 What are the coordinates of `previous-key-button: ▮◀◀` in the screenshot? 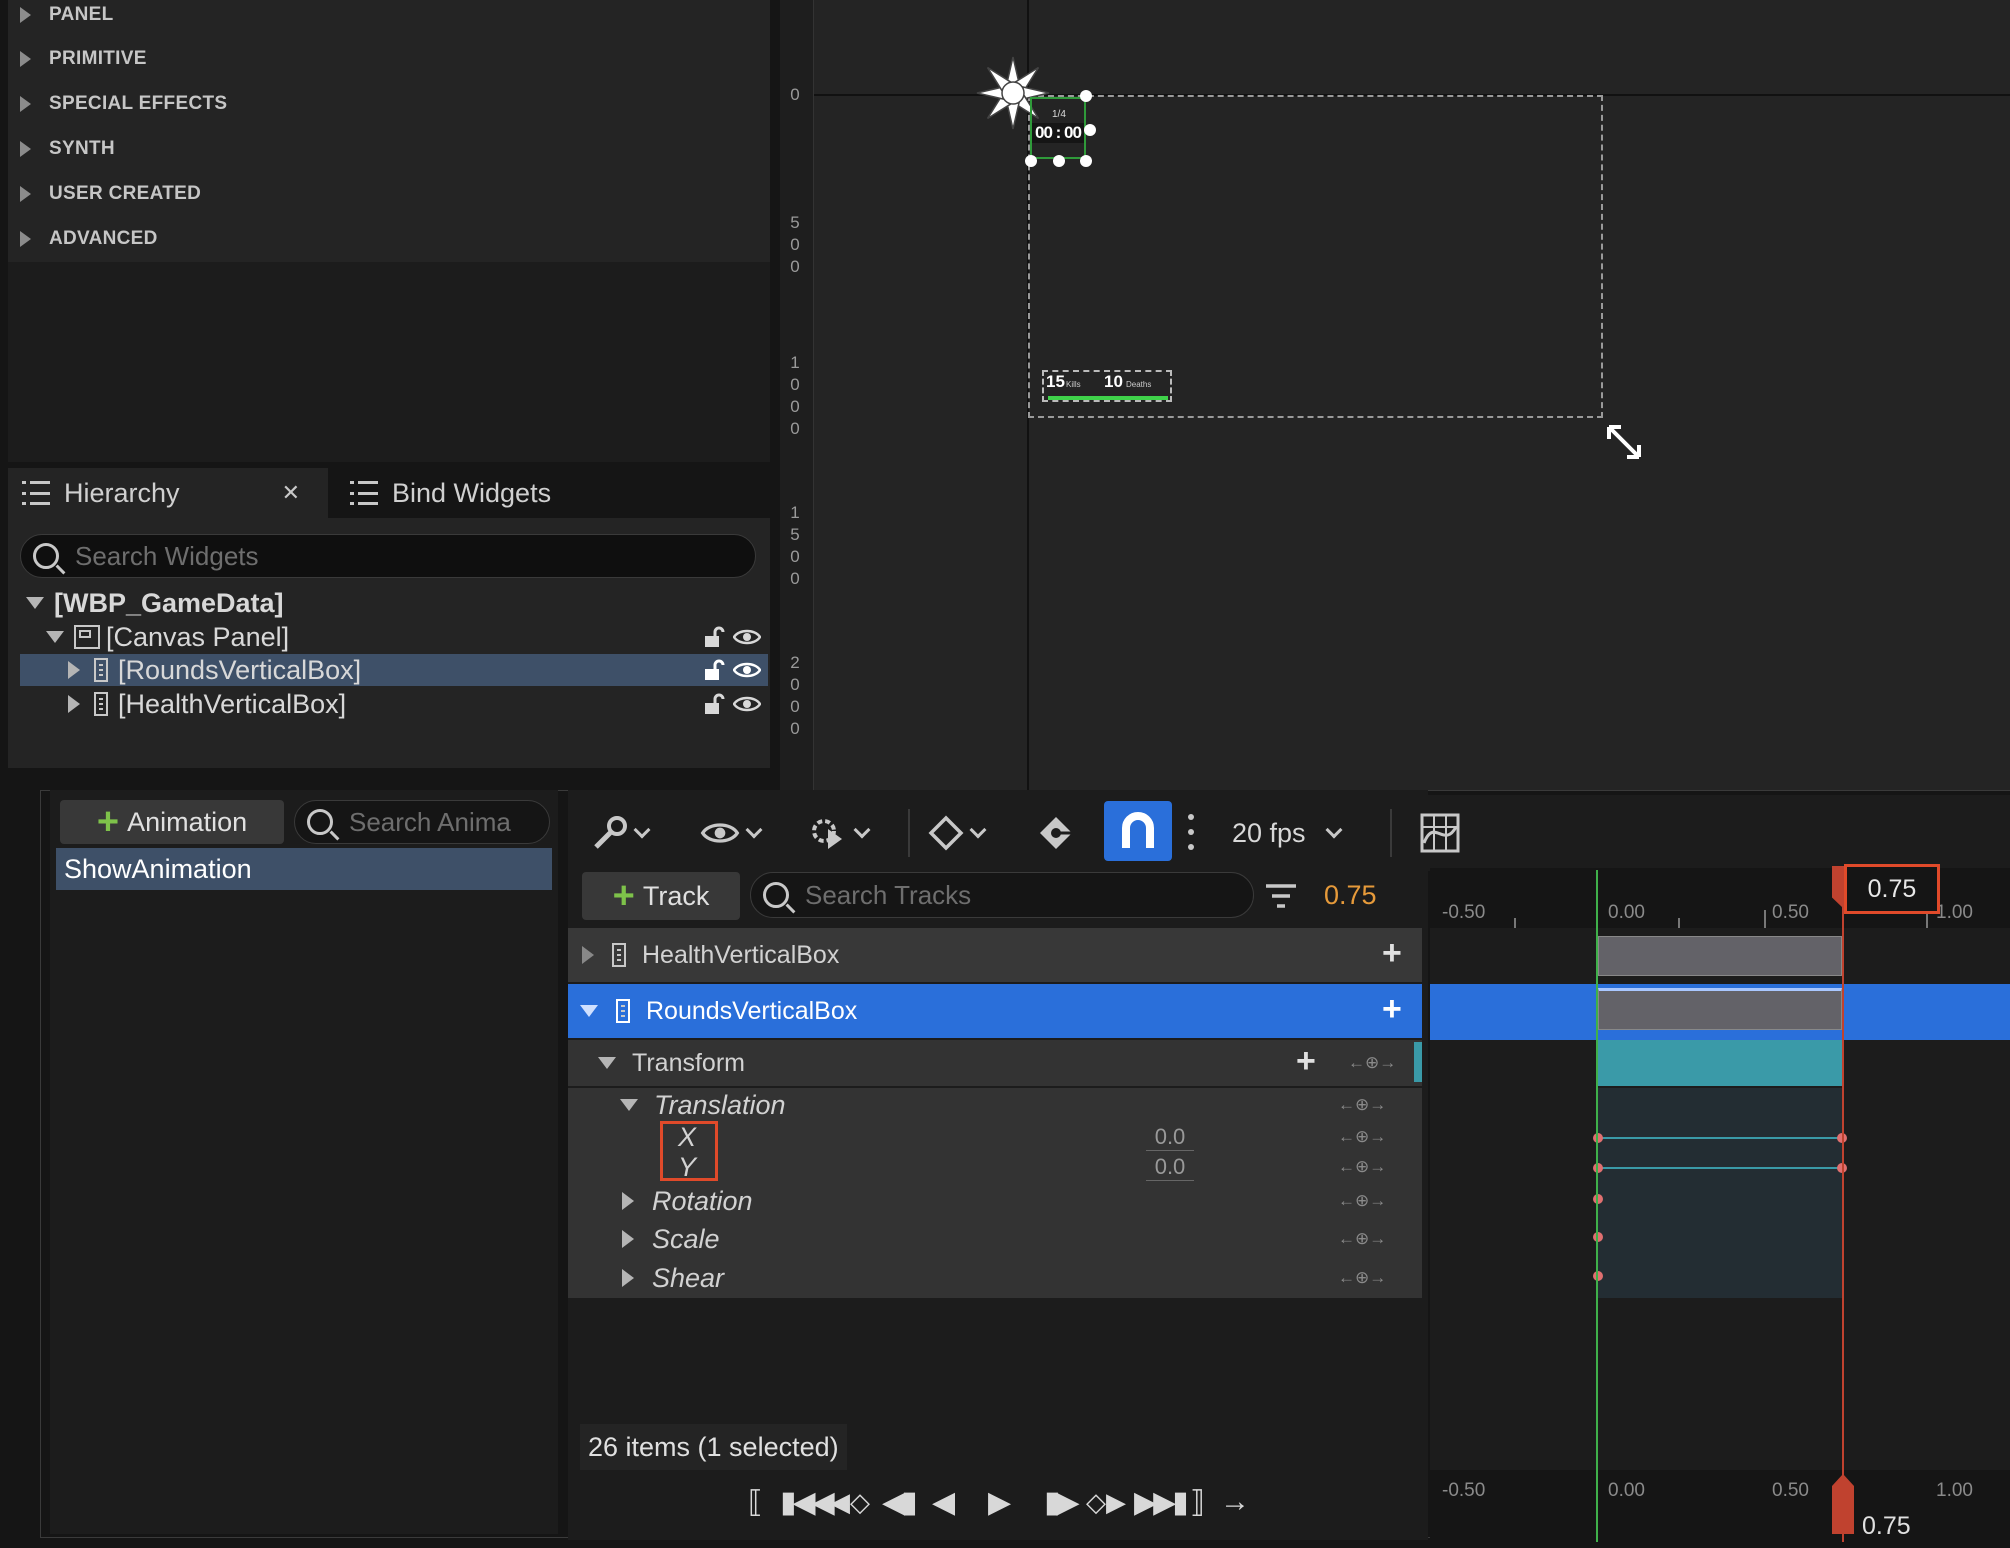 It's located at (807, 1502).